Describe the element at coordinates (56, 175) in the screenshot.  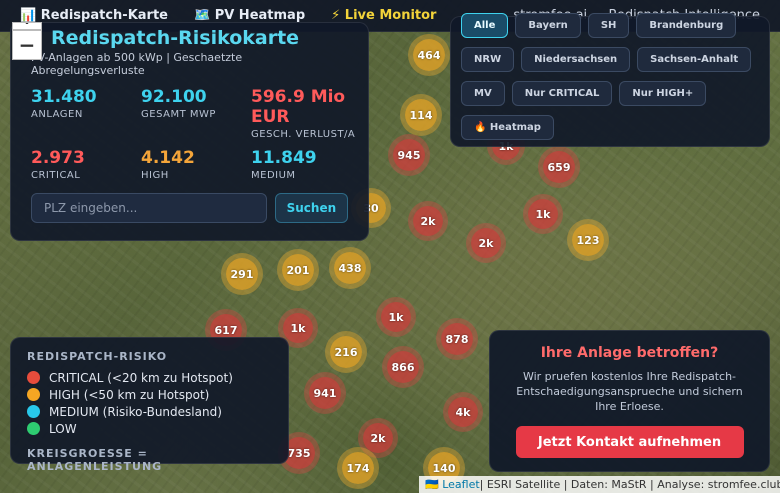
I see `stat-label: CRITICAL` at that location.